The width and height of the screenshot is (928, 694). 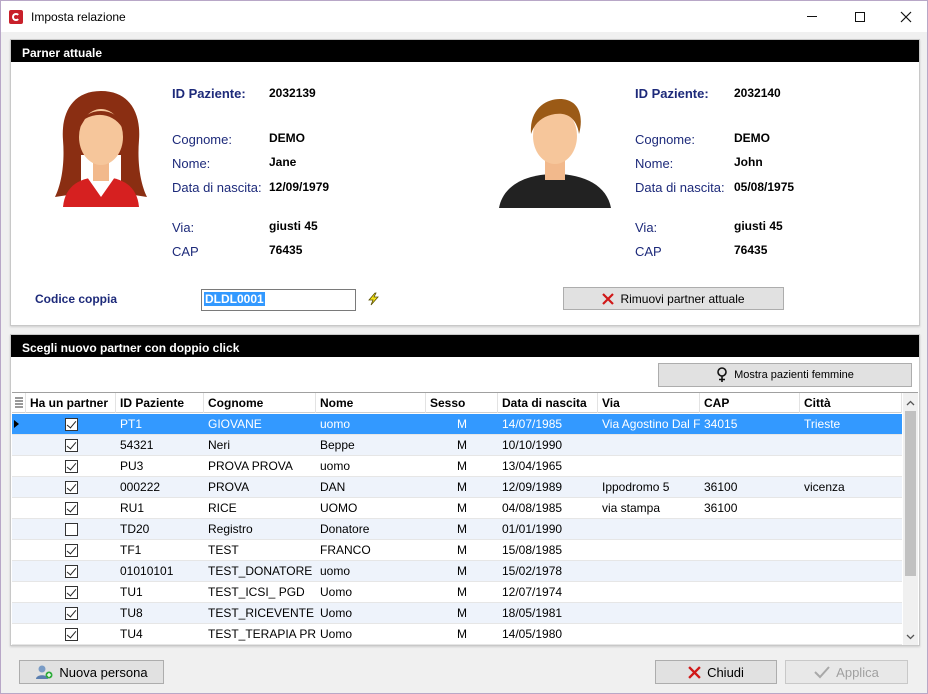 What do you see at coordinates (532, 634) in the screenshot?
I see `cell-birth: 14/05/1980` at bounding box center [532, 634].